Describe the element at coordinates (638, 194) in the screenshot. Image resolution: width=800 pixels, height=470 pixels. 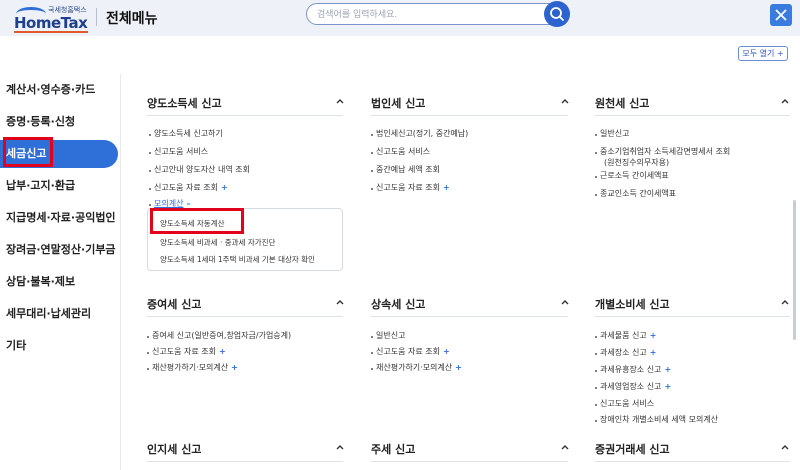
I see `link-withhold-religious: 종교인소득 간이세액표` at that location.